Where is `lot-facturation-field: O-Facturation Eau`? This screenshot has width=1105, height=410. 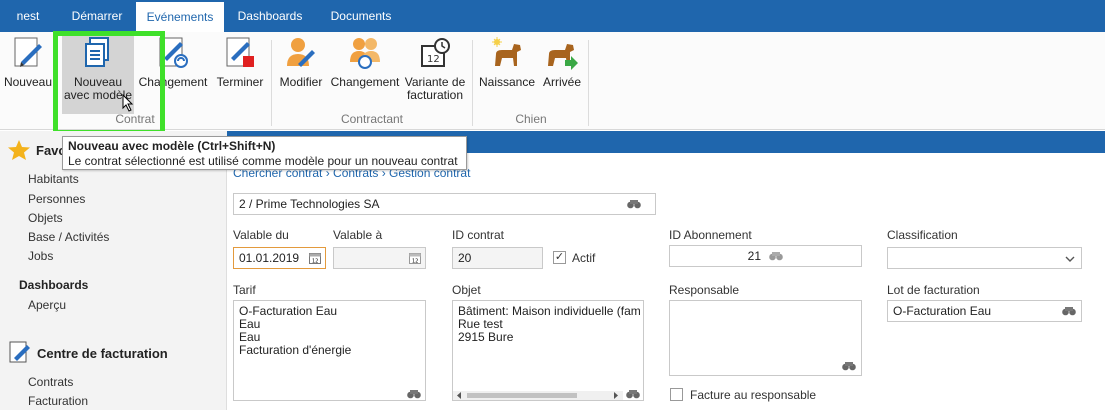 lot-facturation-field: O-Facturation Eau is located at coordinates (984, 311).